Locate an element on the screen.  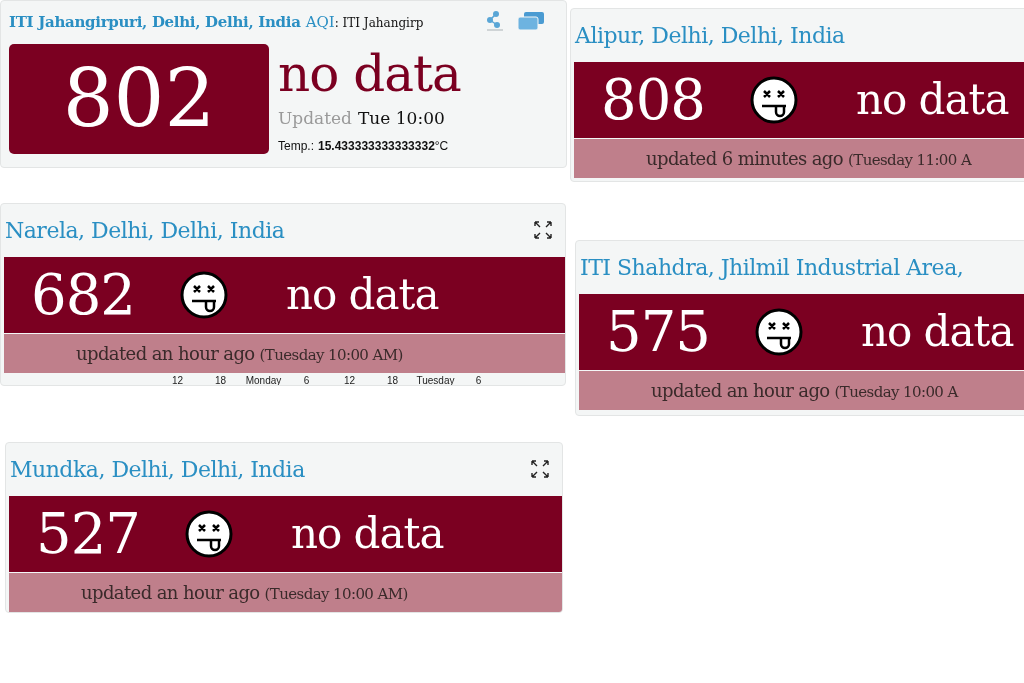
station-title: ITI Shahdra, Jhilmil Industrial Area, is located at coordinates (772, 267).